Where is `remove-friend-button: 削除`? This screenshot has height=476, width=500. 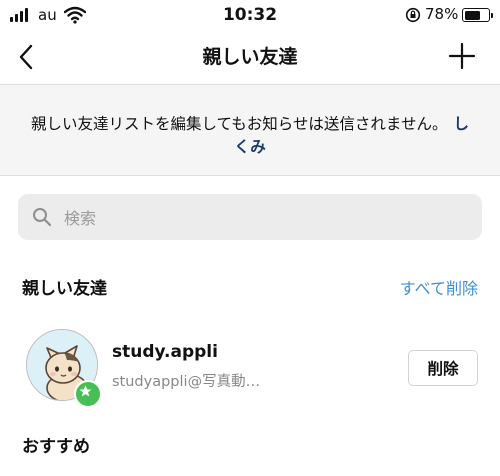
remove-friend-button: 削除 is located at coordinates (443, 368).